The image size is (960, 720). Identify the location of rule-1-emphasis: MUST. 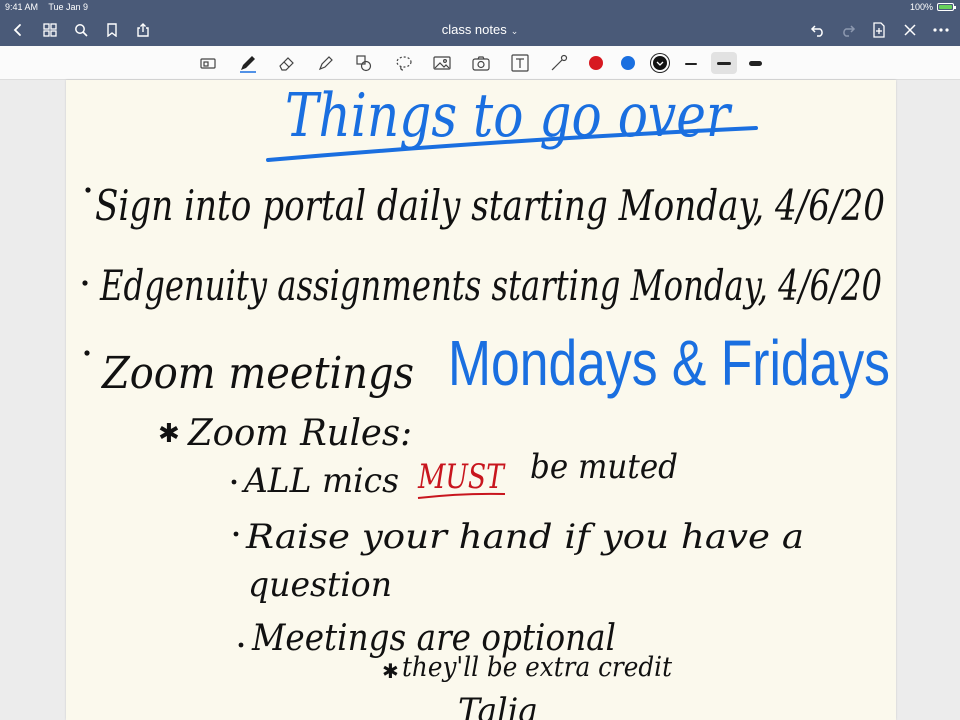
(461, 477).